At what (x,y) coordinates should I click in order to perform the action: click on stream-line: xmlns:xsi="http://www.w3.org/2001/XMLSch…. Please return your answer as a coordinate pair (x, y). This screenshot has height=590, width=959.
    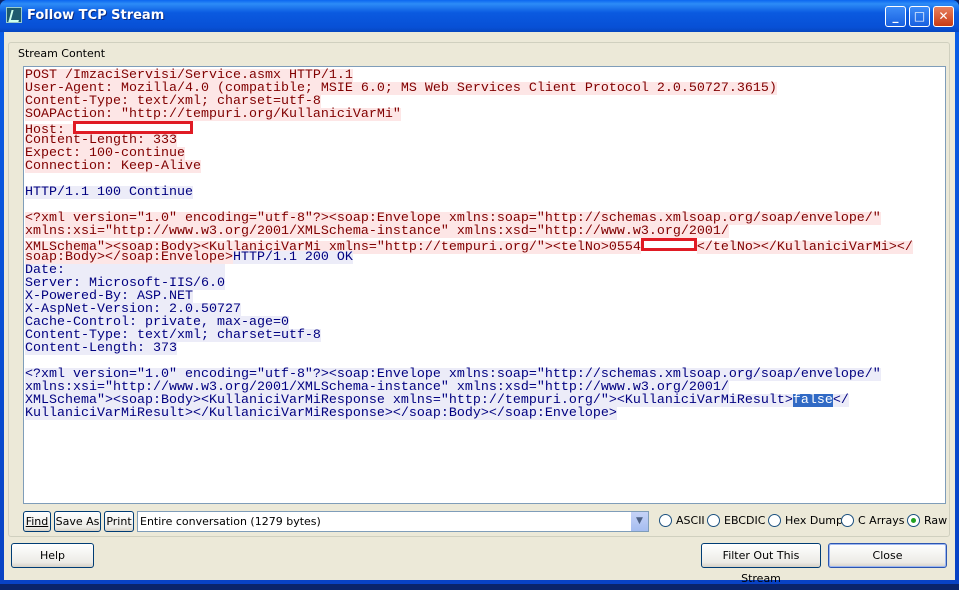
    Looking at the image, I should click on (485, 231).